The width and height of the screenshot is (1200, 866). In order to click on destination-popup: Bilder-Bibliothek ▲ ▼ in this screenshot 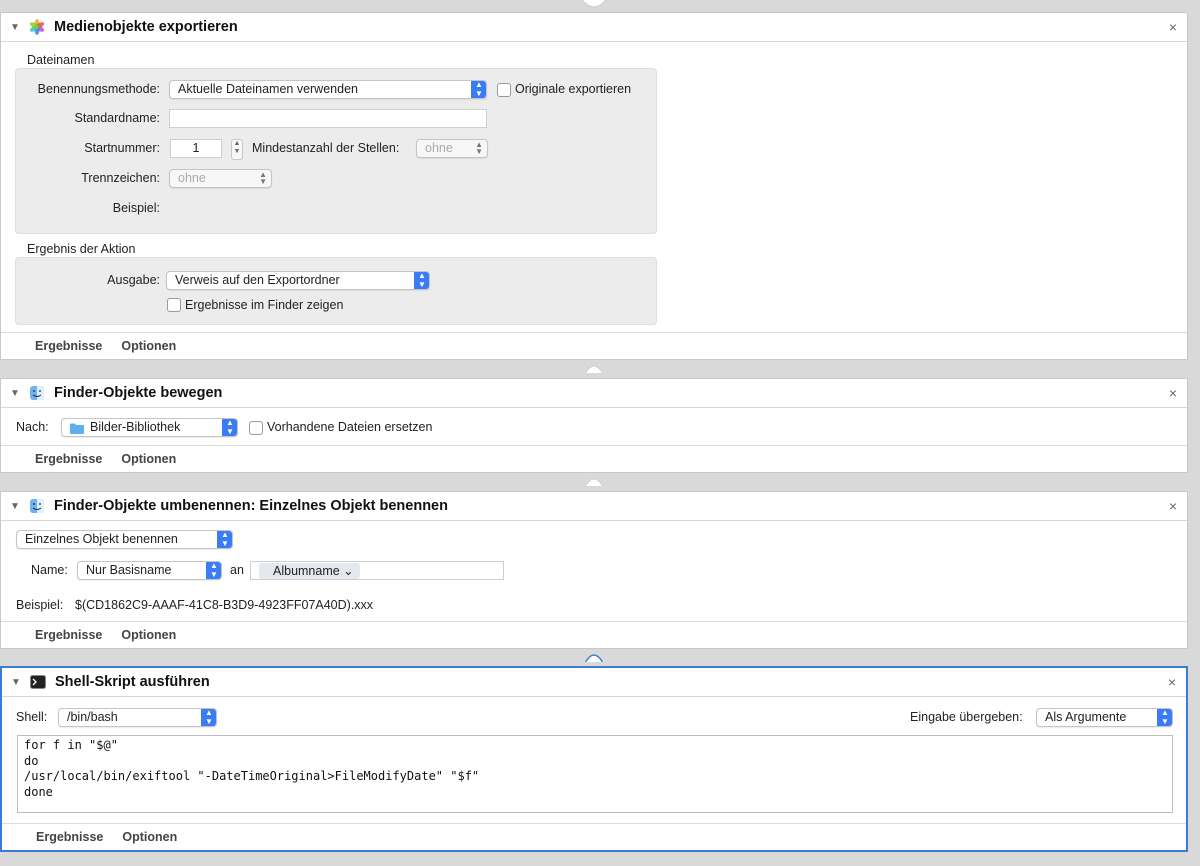, I will do `click(149, 427)`.